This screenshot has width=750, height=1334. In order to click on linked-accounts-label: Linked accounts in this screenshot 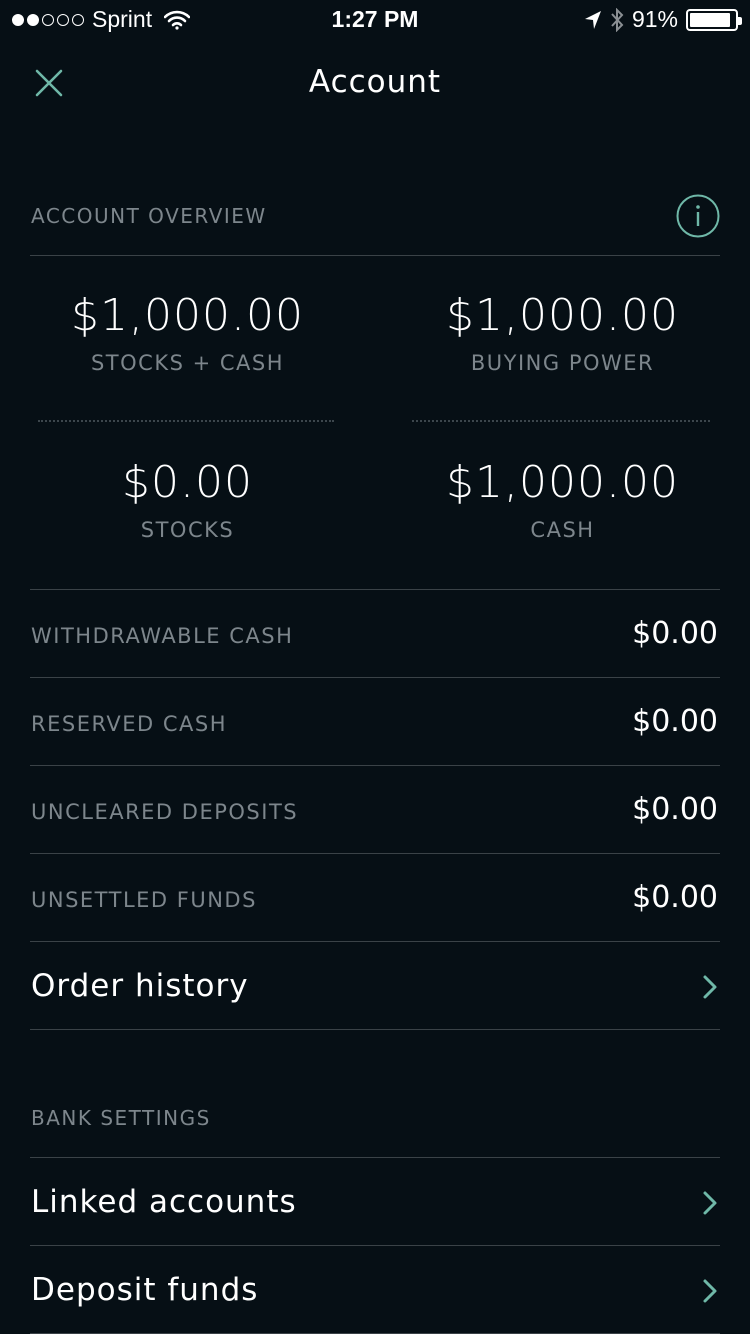, I will do `click(164, 1202)`.